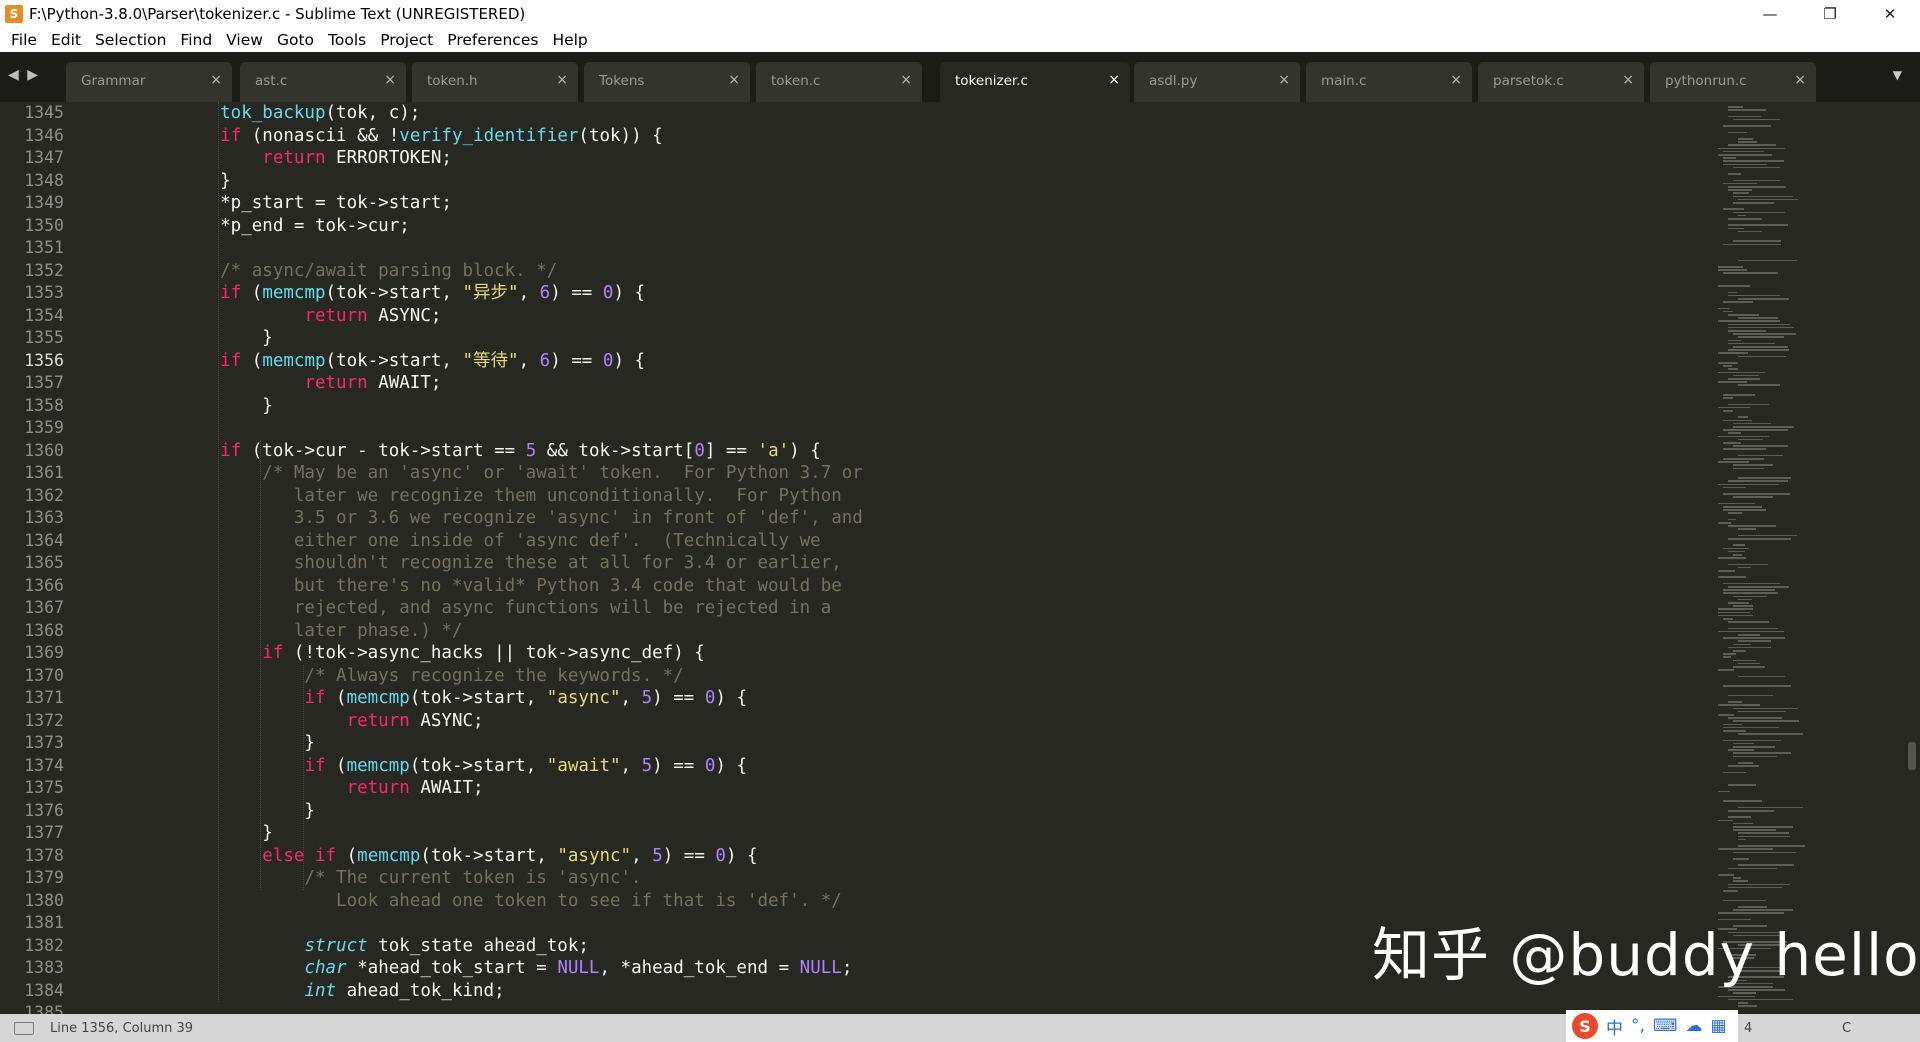  I want to click on tab-token-h: token.h ×, so click(495, 82).